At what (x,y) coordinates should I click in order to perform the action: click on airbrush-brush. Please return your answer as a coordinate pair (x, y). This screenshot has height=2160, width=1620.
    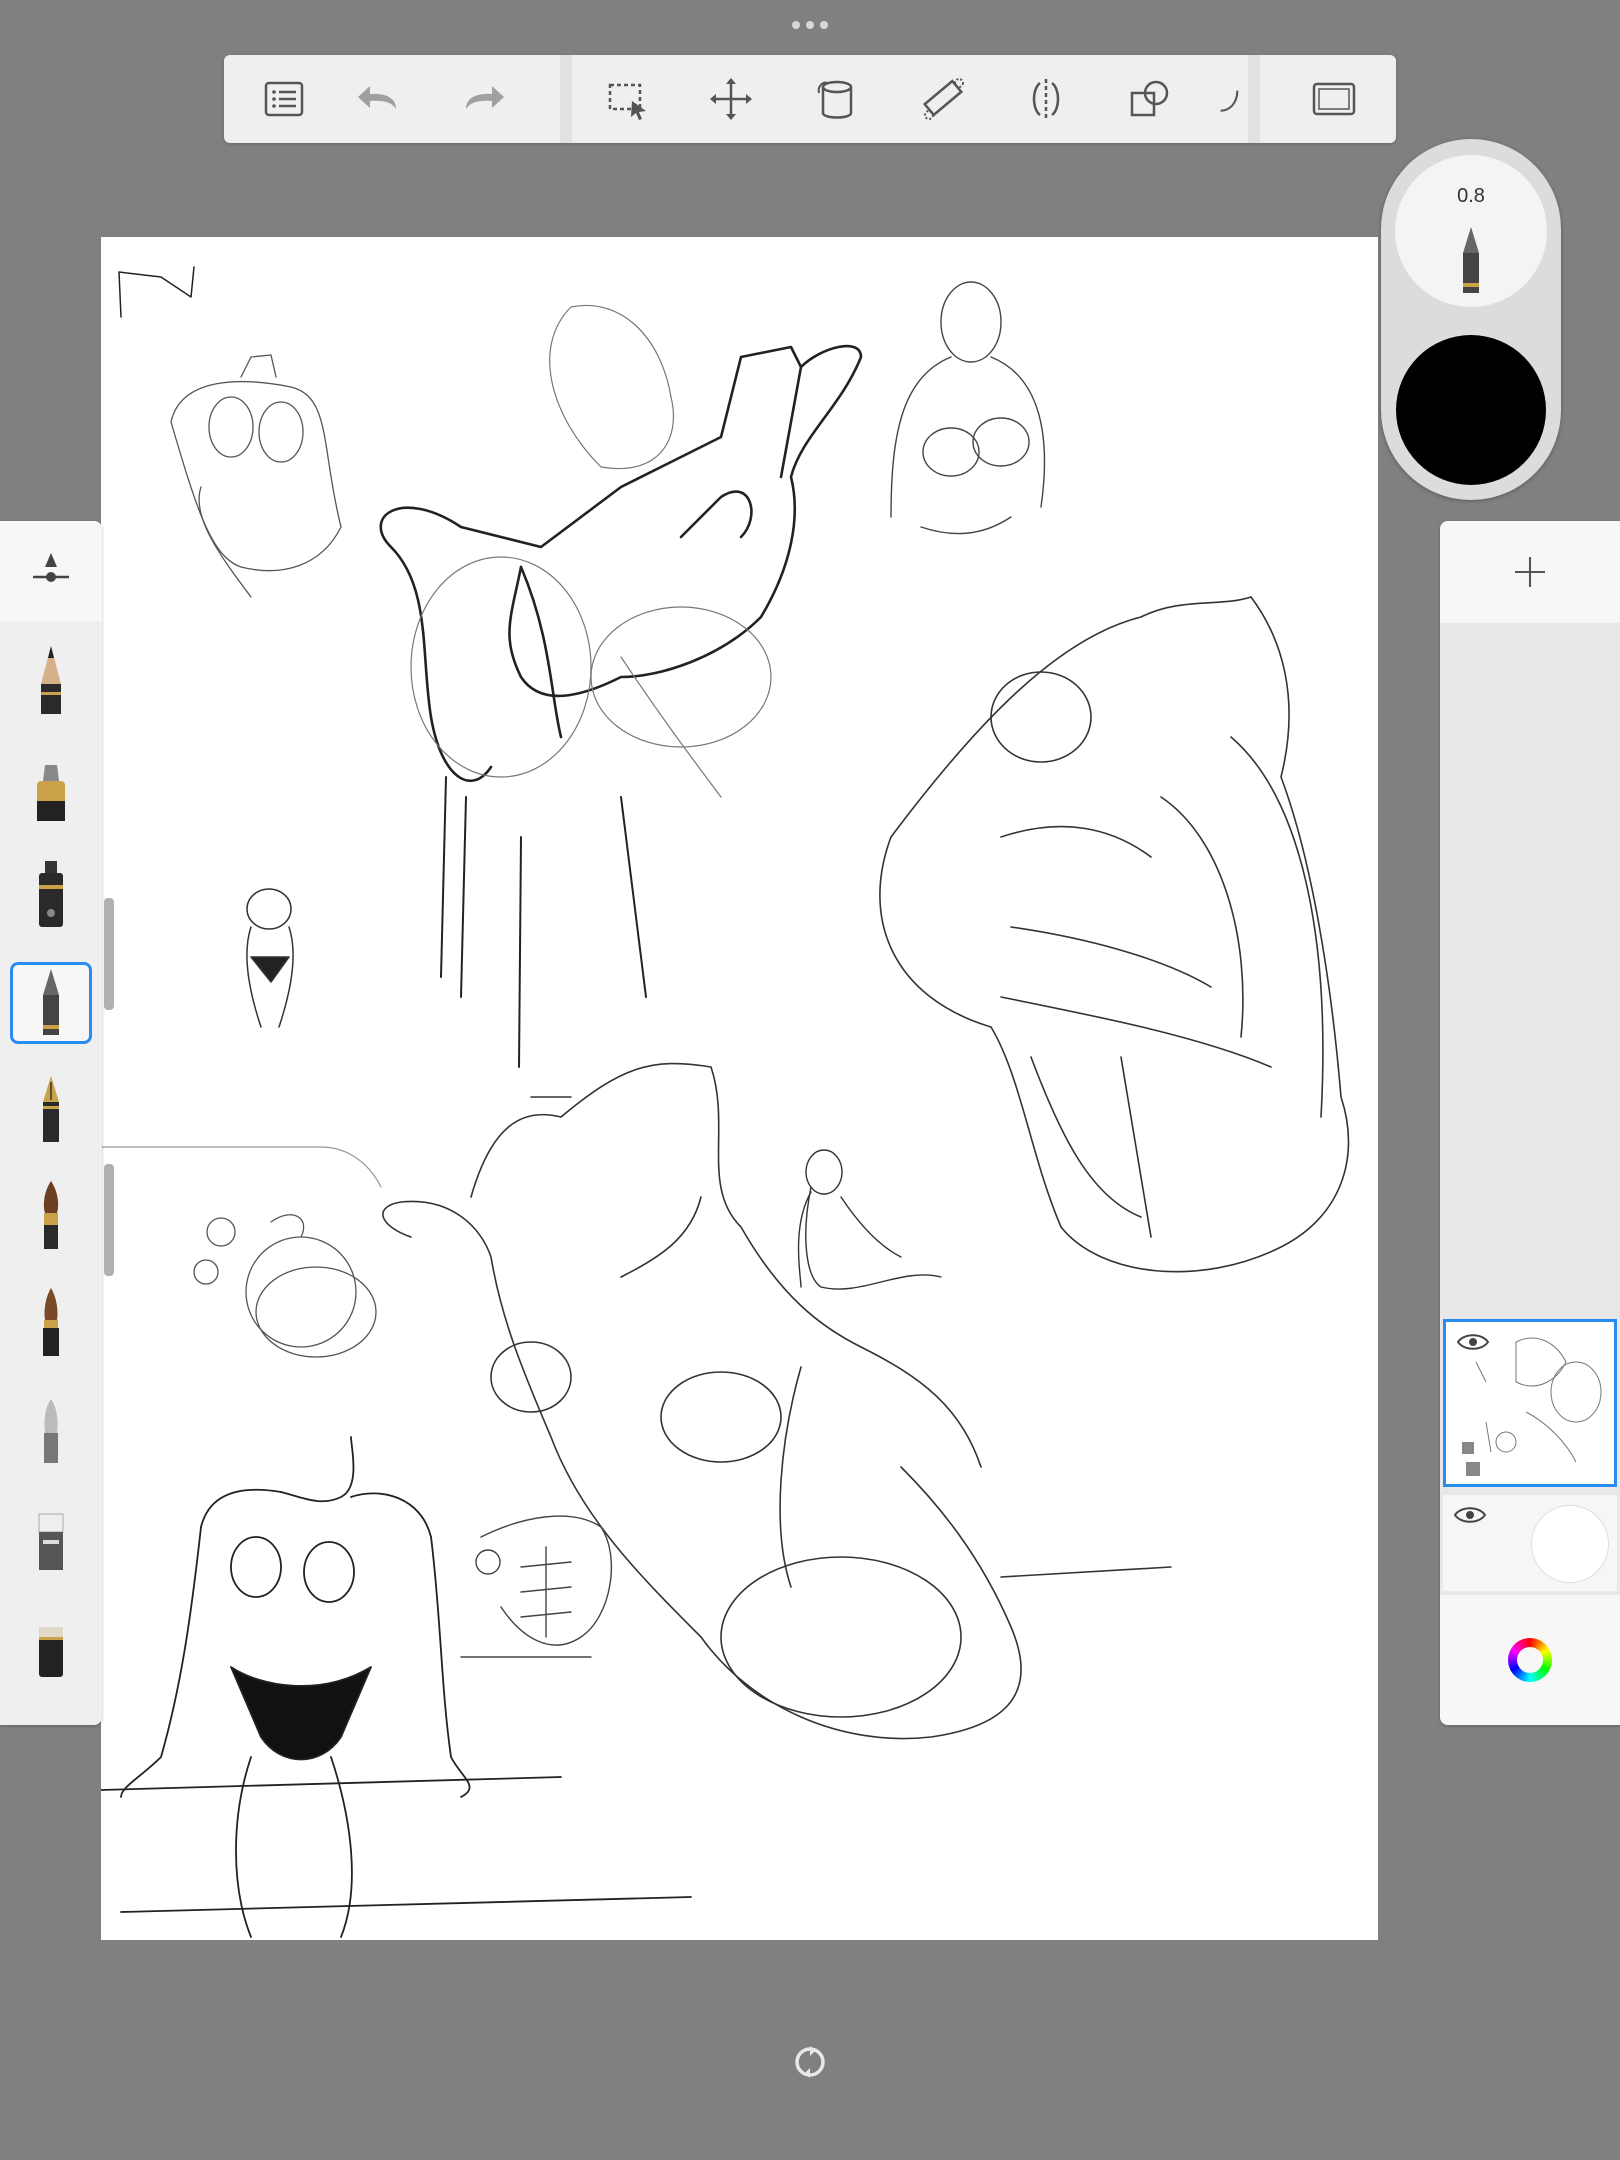
    Looking at the image, I should click on (51, 895).